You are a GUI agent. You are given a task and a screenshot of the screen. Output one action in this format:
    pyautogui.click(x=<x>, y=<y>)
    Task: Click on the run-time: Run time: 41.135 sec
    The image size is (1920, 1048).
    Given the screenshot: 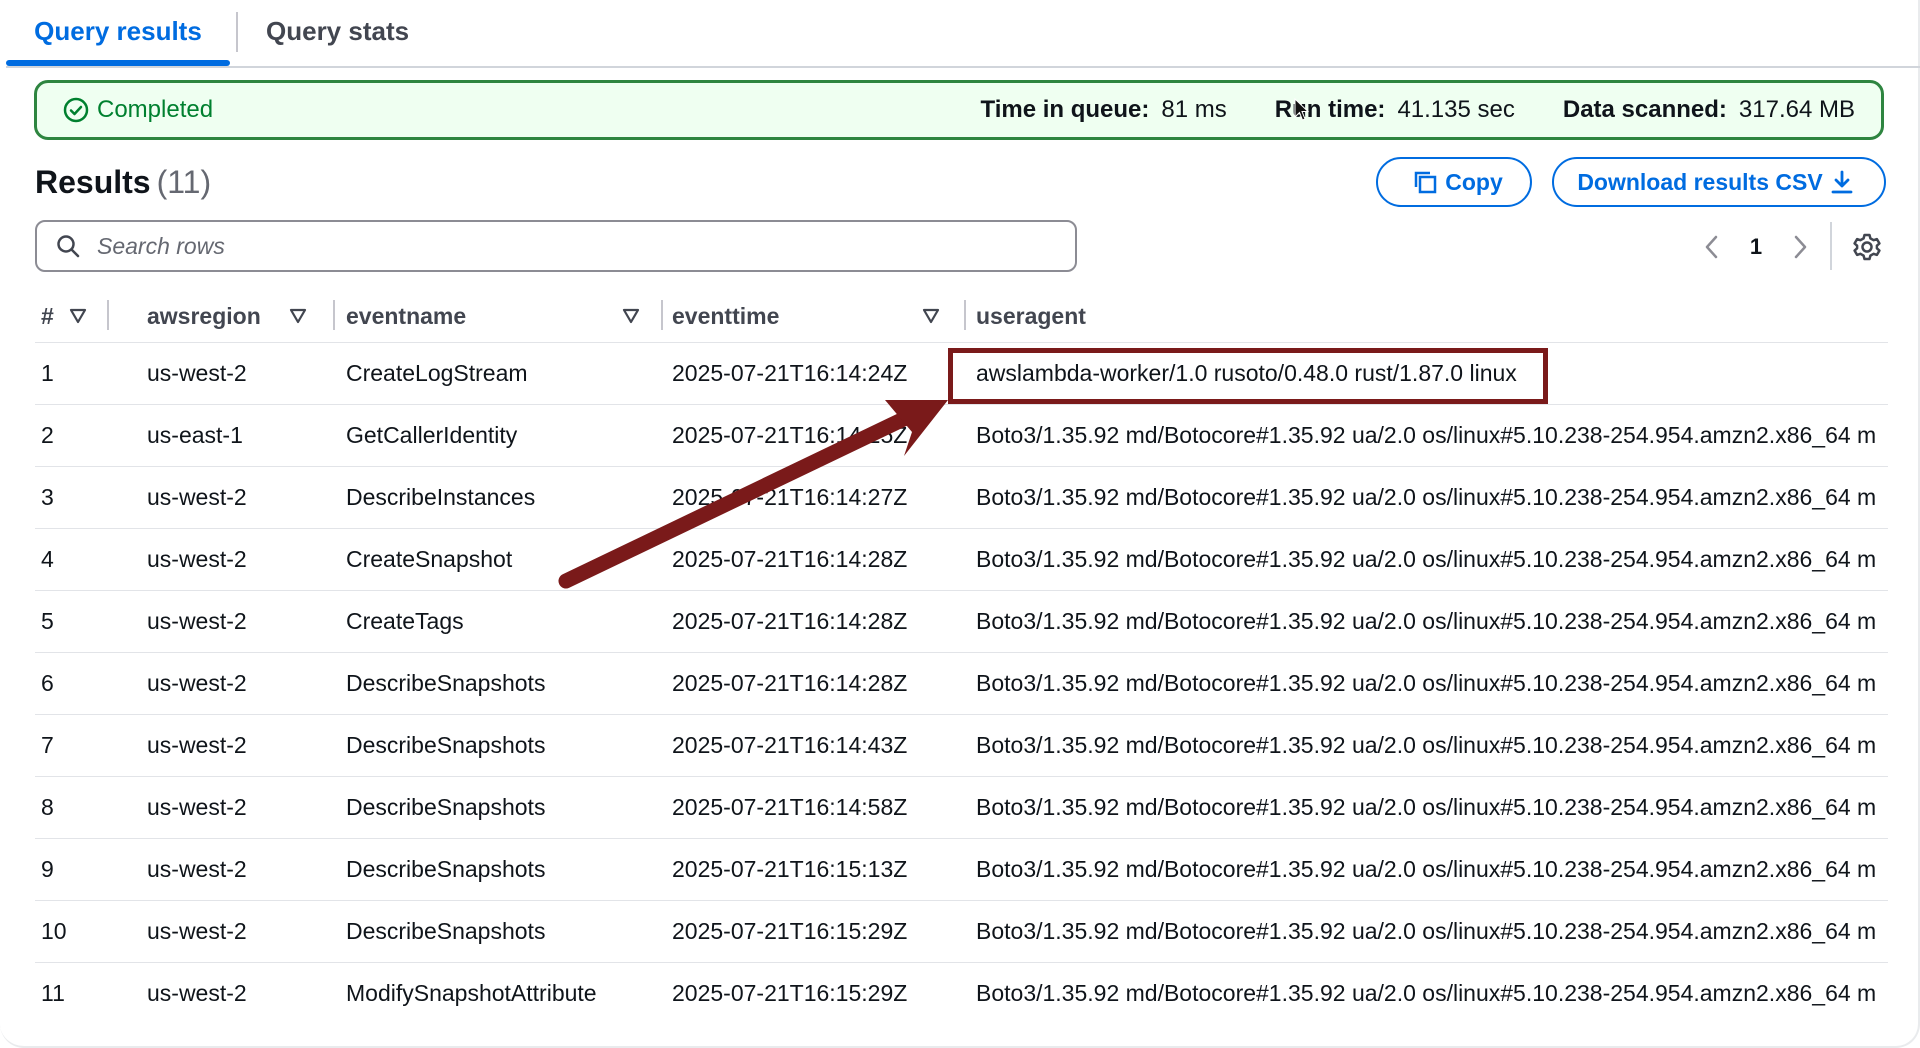 What is the action you would take?
    pyautogui.click(x=1395, y=110)
    